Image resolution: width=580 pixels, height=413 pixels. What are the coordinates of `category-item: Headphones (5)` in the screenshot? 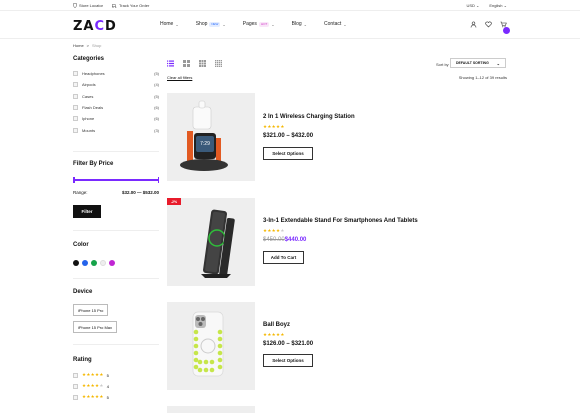 It's located at (116, 73).